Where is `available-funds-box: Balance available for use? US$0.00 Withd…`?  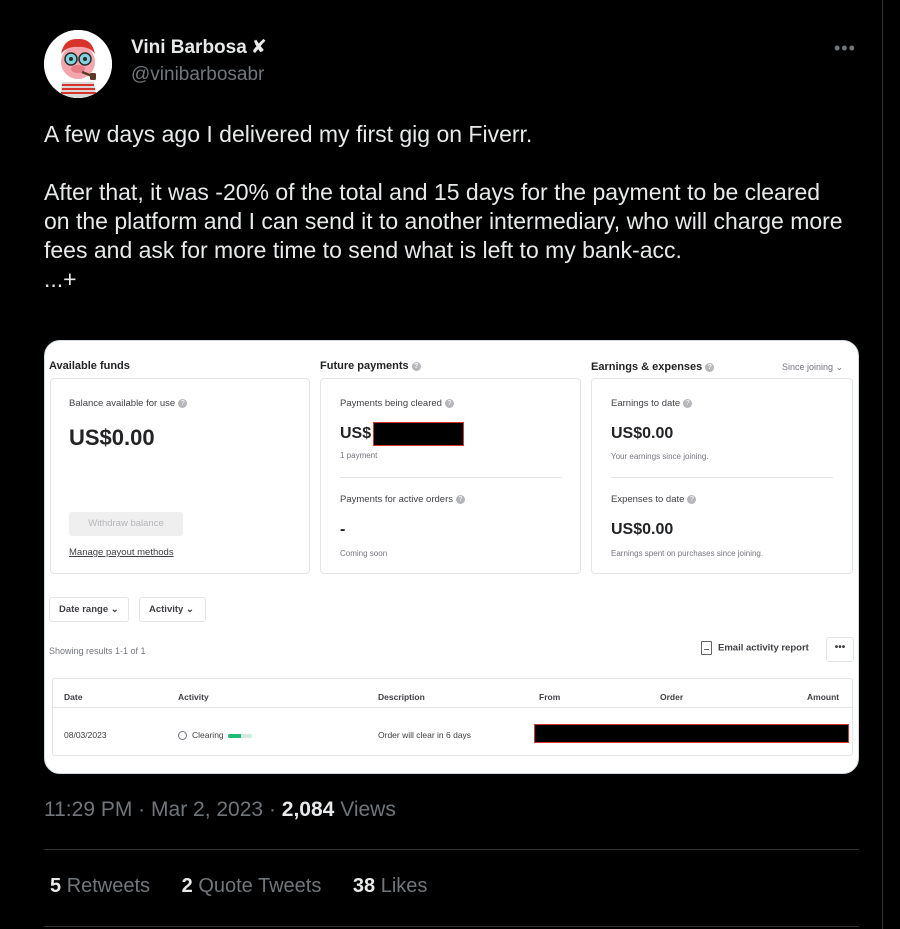
available-funds-box: Balance available for use? US$0.00 Withd… is located at coordinates (180, 476).